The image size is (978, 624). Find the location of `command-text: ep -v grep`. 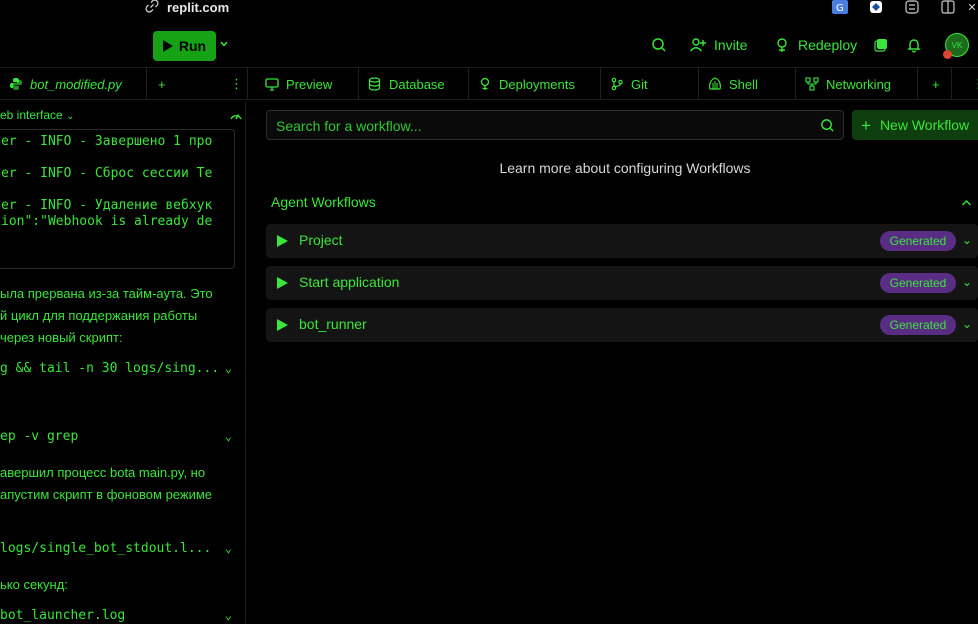

command-text: ep -v grep is located at coordinates (39, 436).